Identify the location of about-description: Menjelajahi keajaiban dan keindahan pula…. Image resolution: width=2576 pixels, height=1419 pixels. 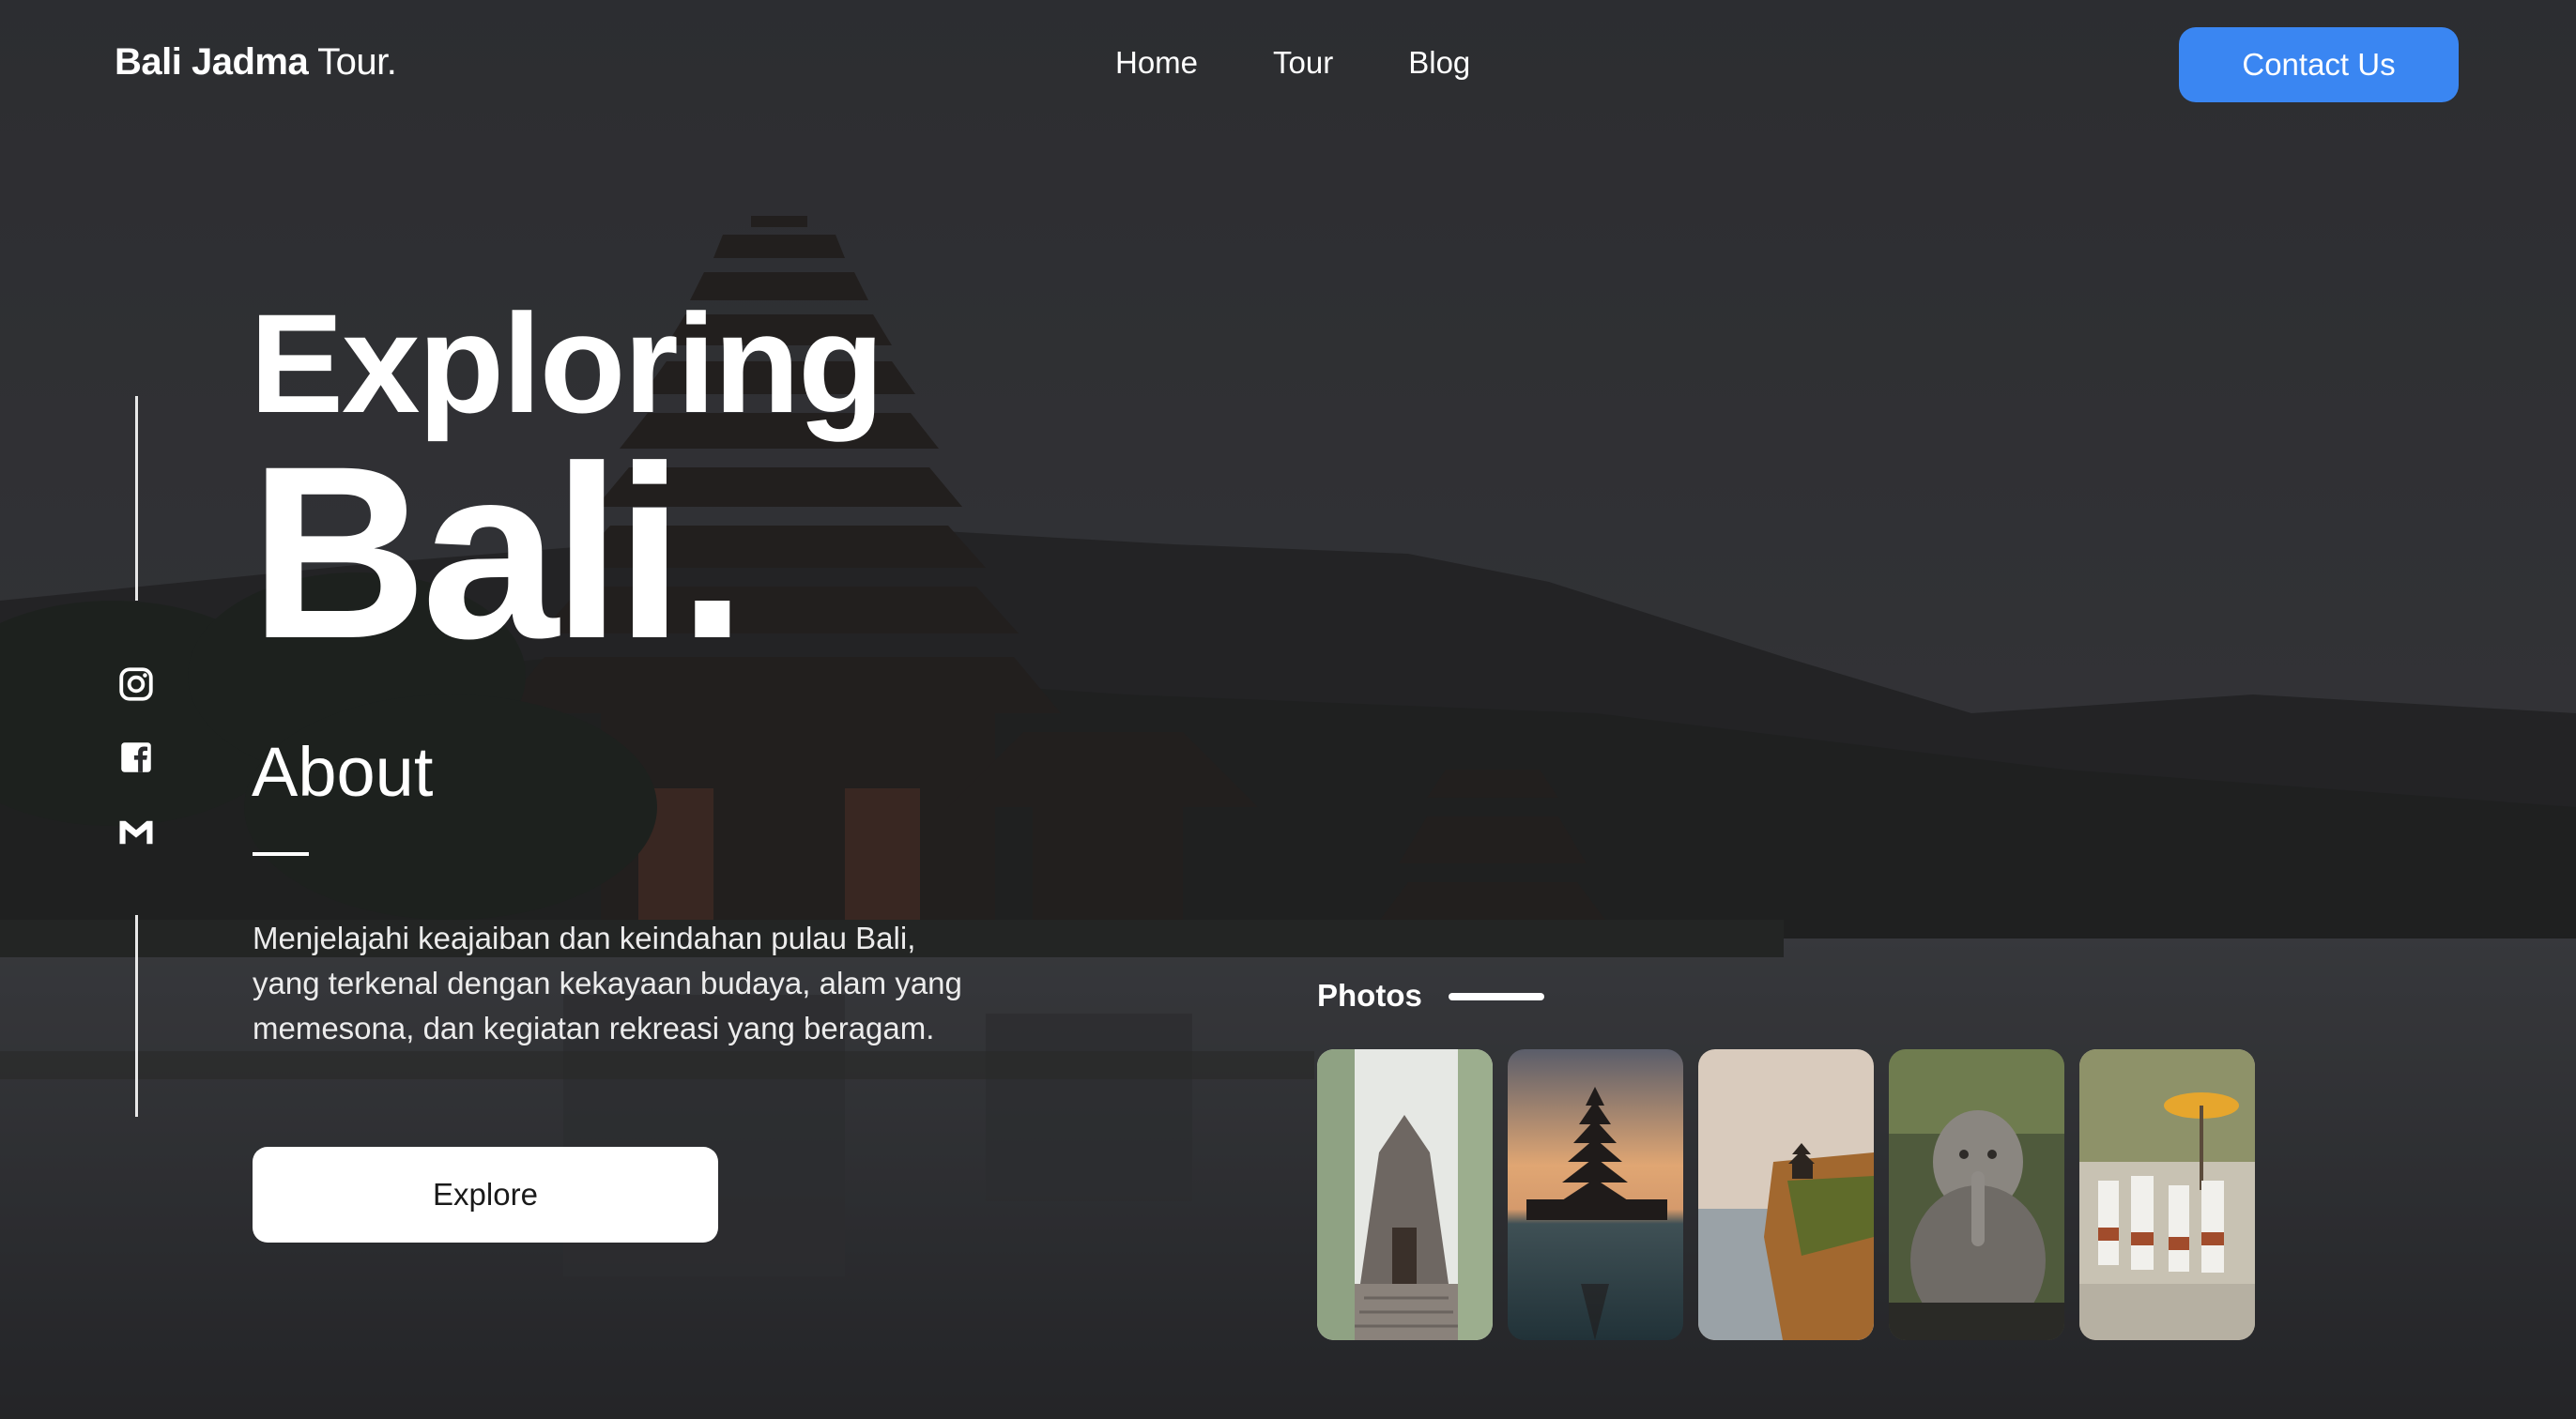
(608, 983).